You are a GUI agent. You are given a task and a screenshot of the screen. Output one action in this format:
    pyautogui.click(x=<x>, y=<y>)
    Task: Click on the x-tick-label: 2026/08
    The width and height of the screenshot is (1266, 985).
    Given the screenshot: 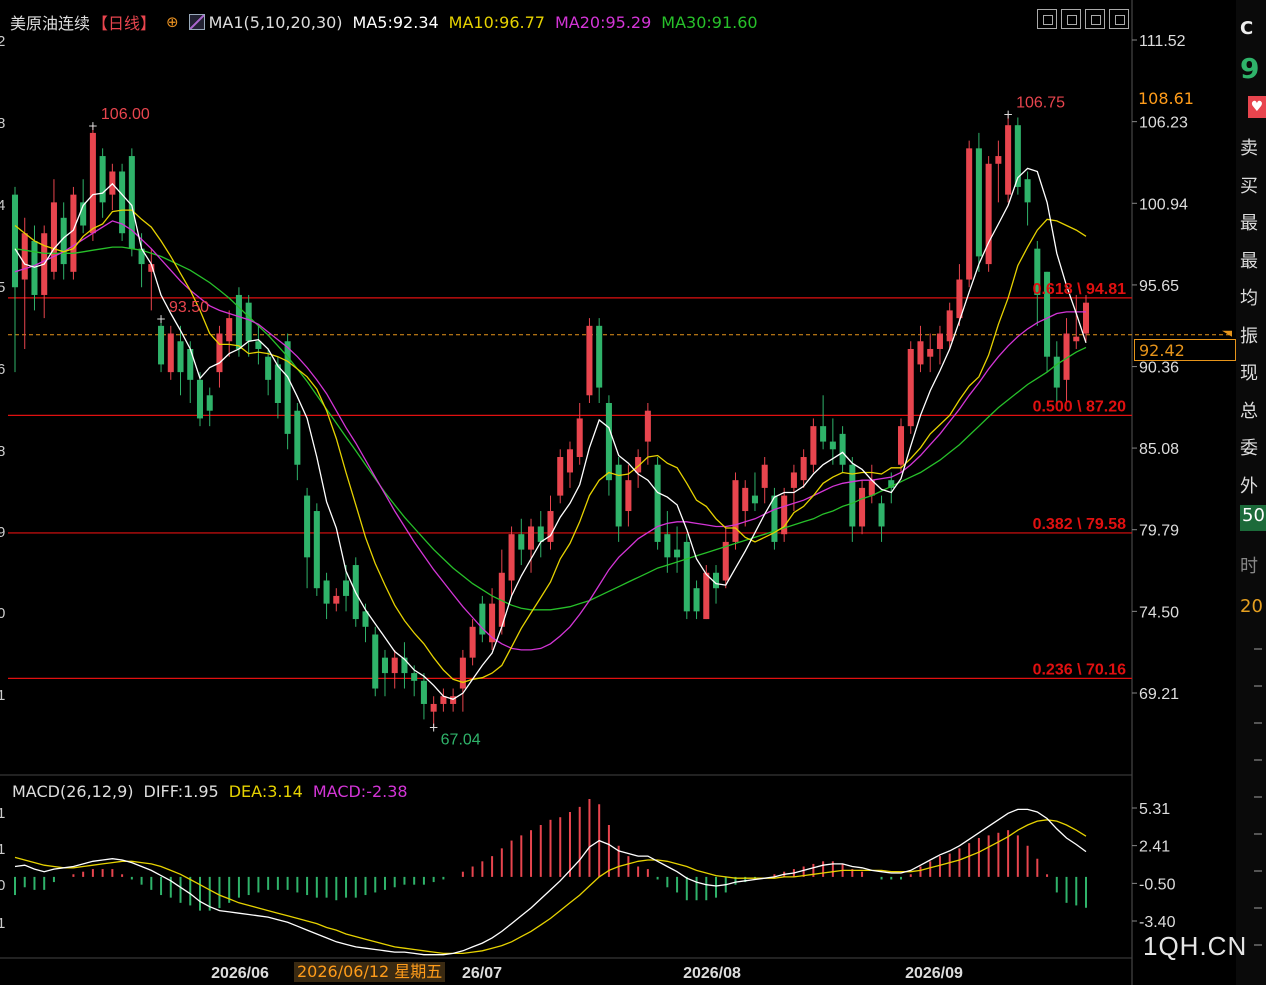 What is the action you would take?
    pyautogui.click(x=712, y=973)
    